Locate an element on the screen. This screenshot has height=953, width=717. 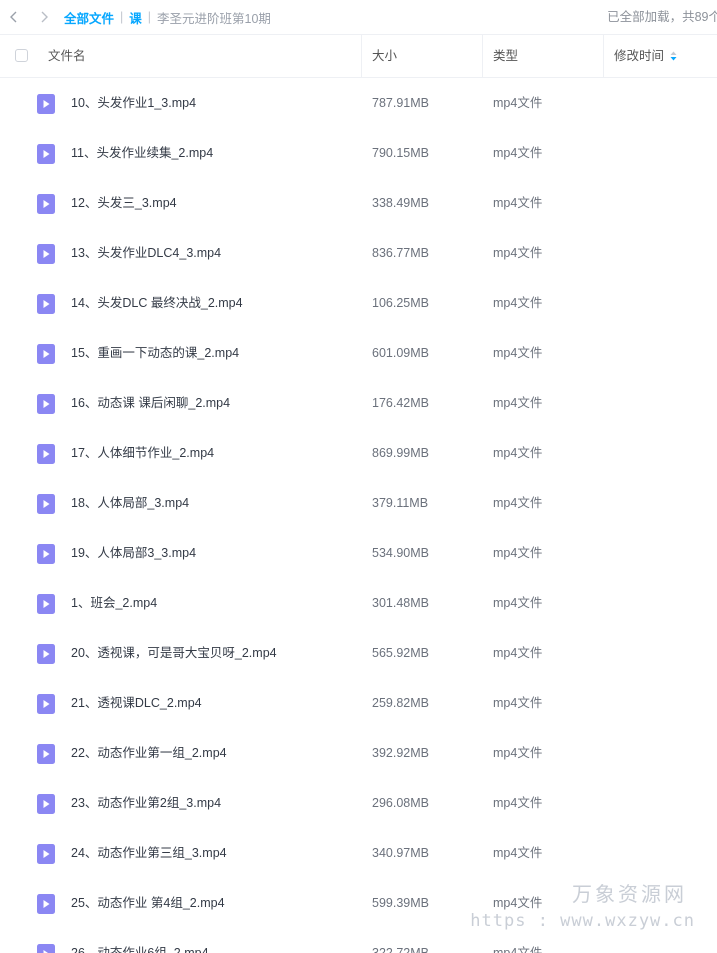
file-size: 338.49MB is located at coordinates (400, 203).